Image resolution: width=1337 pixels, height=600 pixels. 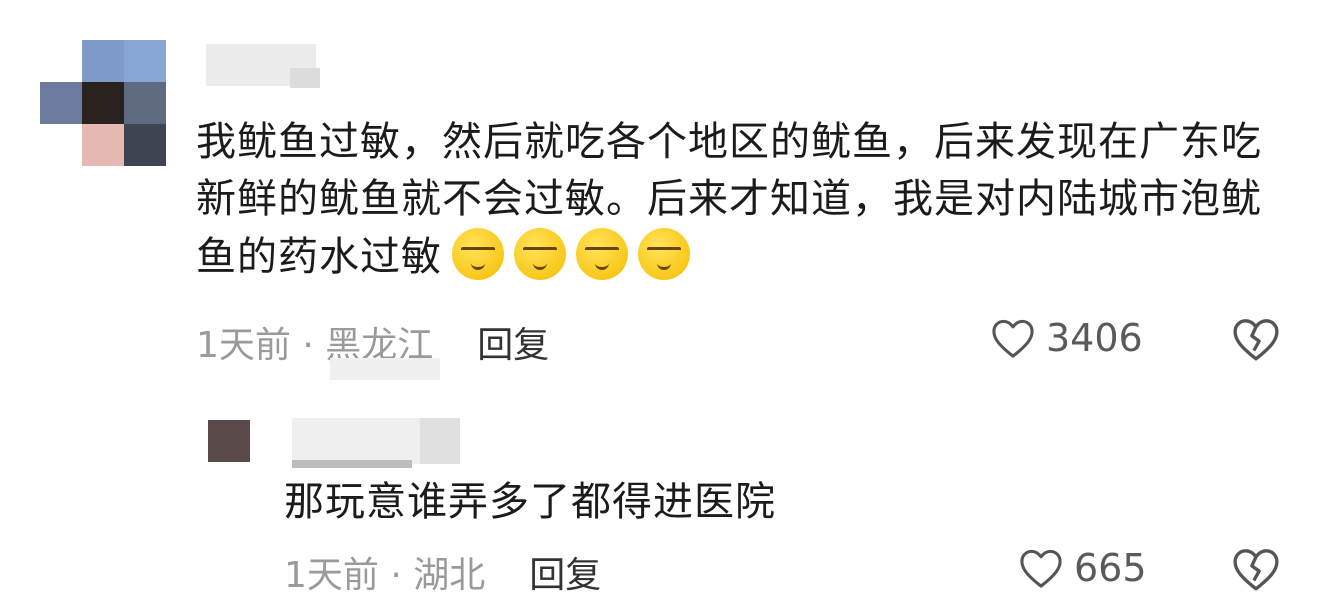 I want to click on blurred-fragment, so click(x=385, y=369).